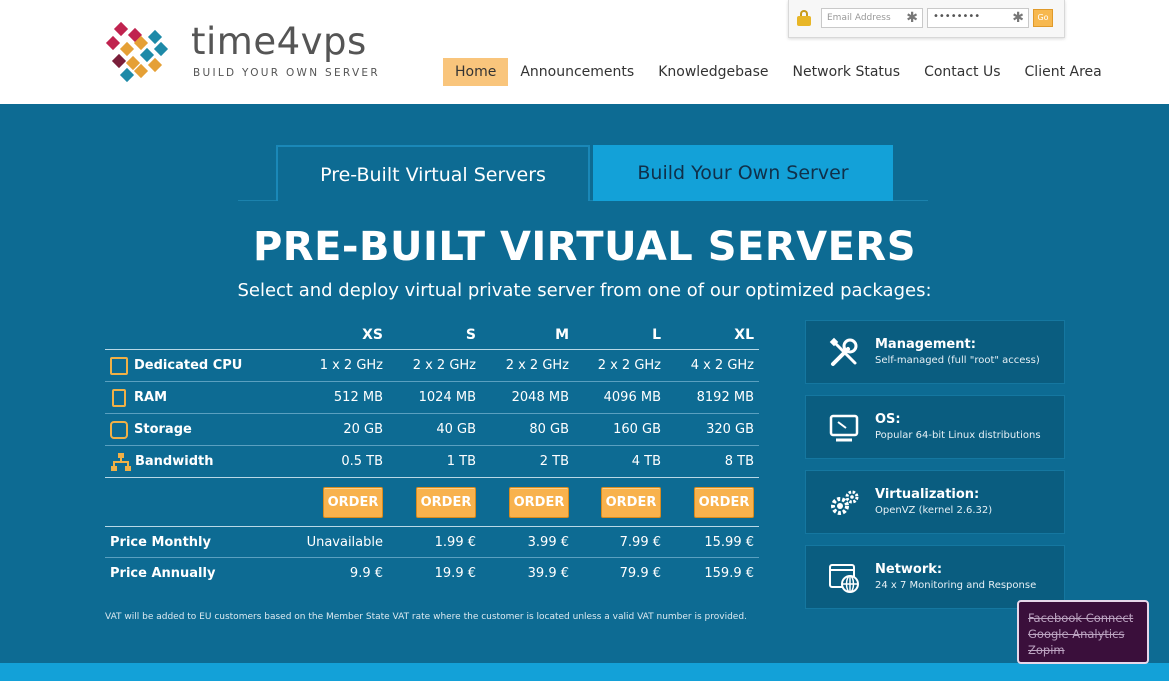 This screenshot has width=1169, height=681. Describe the element at coordinates (447, 397) in the screenshot. I see `table-cell: 1024 MB` at that location.